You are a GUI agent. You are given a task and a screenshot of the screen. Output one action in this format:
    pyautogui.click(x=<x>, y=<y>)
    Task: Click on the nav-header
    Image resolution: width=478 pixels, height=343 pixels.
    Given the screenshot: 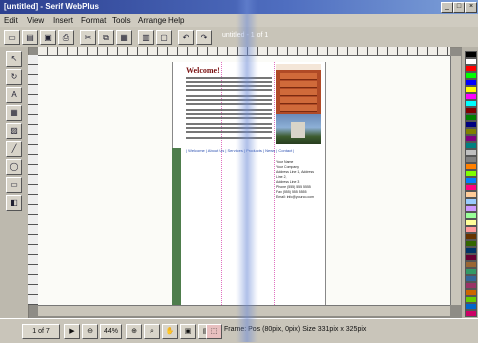 What is the action you would take?
    pyautogui.click(x=298, y=67)
    